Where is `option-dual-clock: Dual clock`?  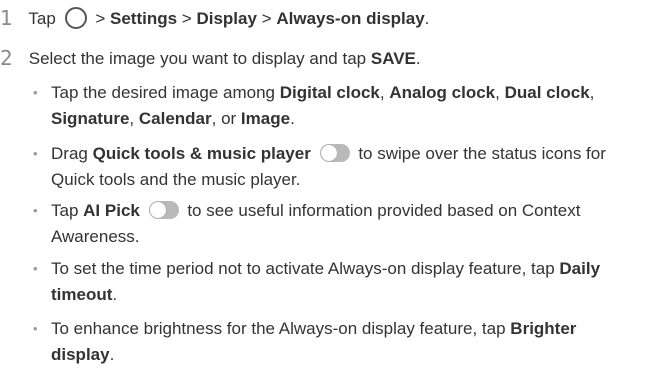
option-dual-clock: Dual clock is located at coordinates (547, 92).